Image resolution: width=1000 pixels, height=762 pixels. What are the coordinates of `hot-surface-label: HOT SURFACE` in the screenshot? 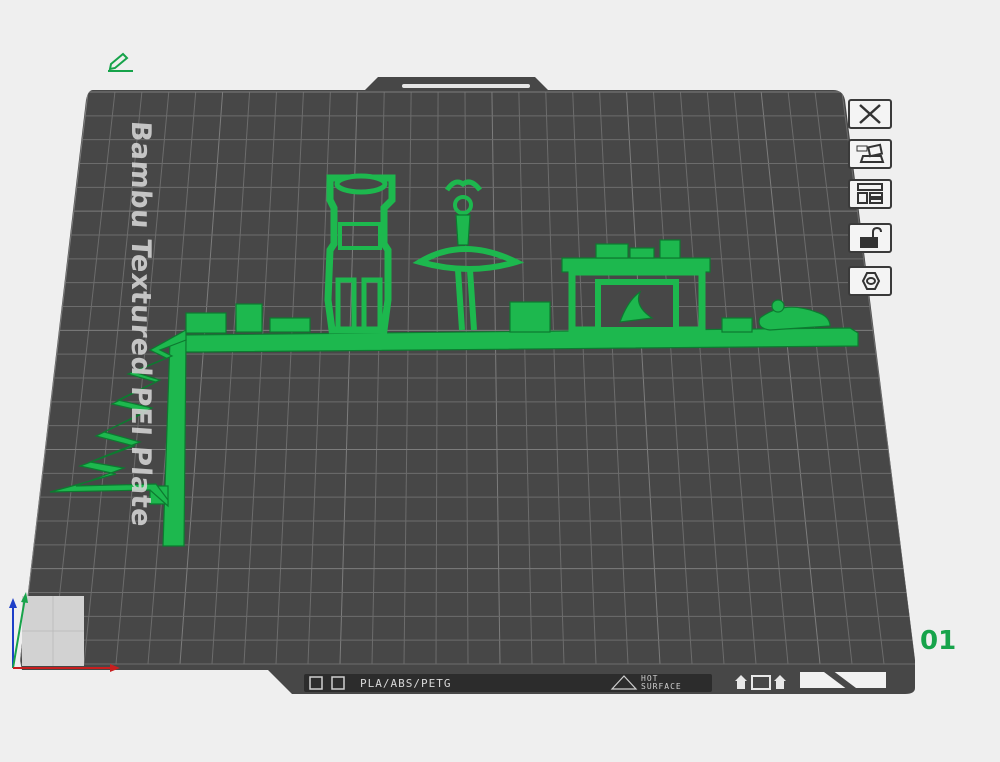 It's located at (676, 683).